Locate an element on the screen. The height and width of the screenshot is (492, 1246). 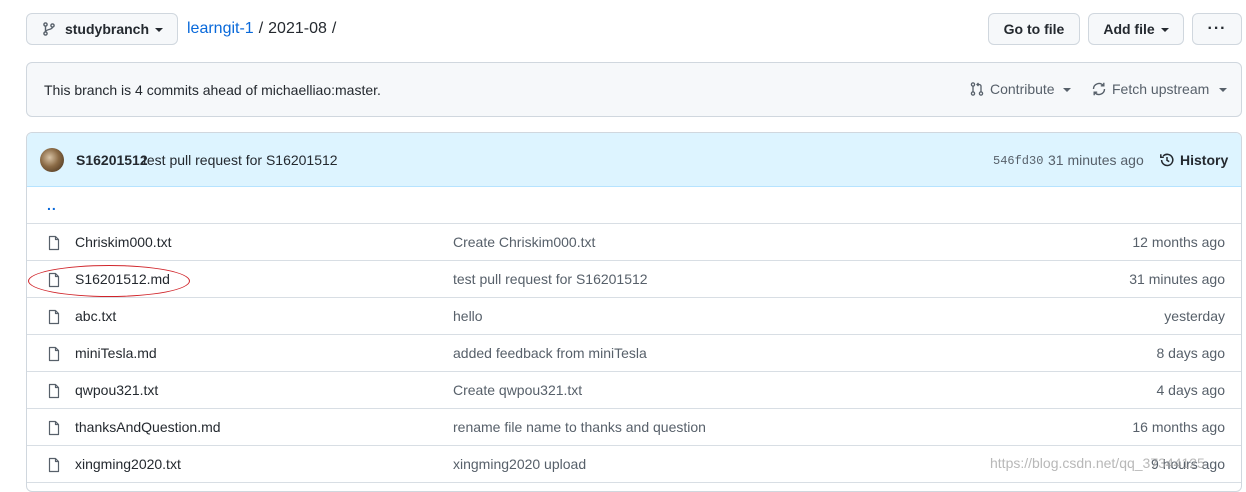
breadcrumb: learngit-1 / 2021-08 / is located at coordinates (264, 29).